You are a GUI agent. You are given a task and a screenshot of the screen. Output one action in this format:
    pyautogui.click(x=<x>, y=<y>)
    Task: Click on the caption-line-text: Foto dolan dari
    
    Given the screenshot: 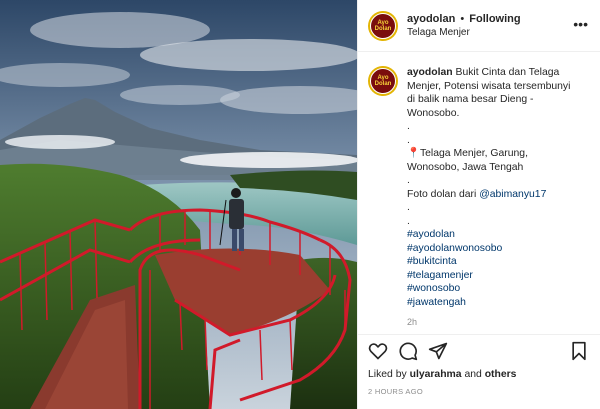 What is the action you would take?
    pyautogui.click(x=443, y=194)
    